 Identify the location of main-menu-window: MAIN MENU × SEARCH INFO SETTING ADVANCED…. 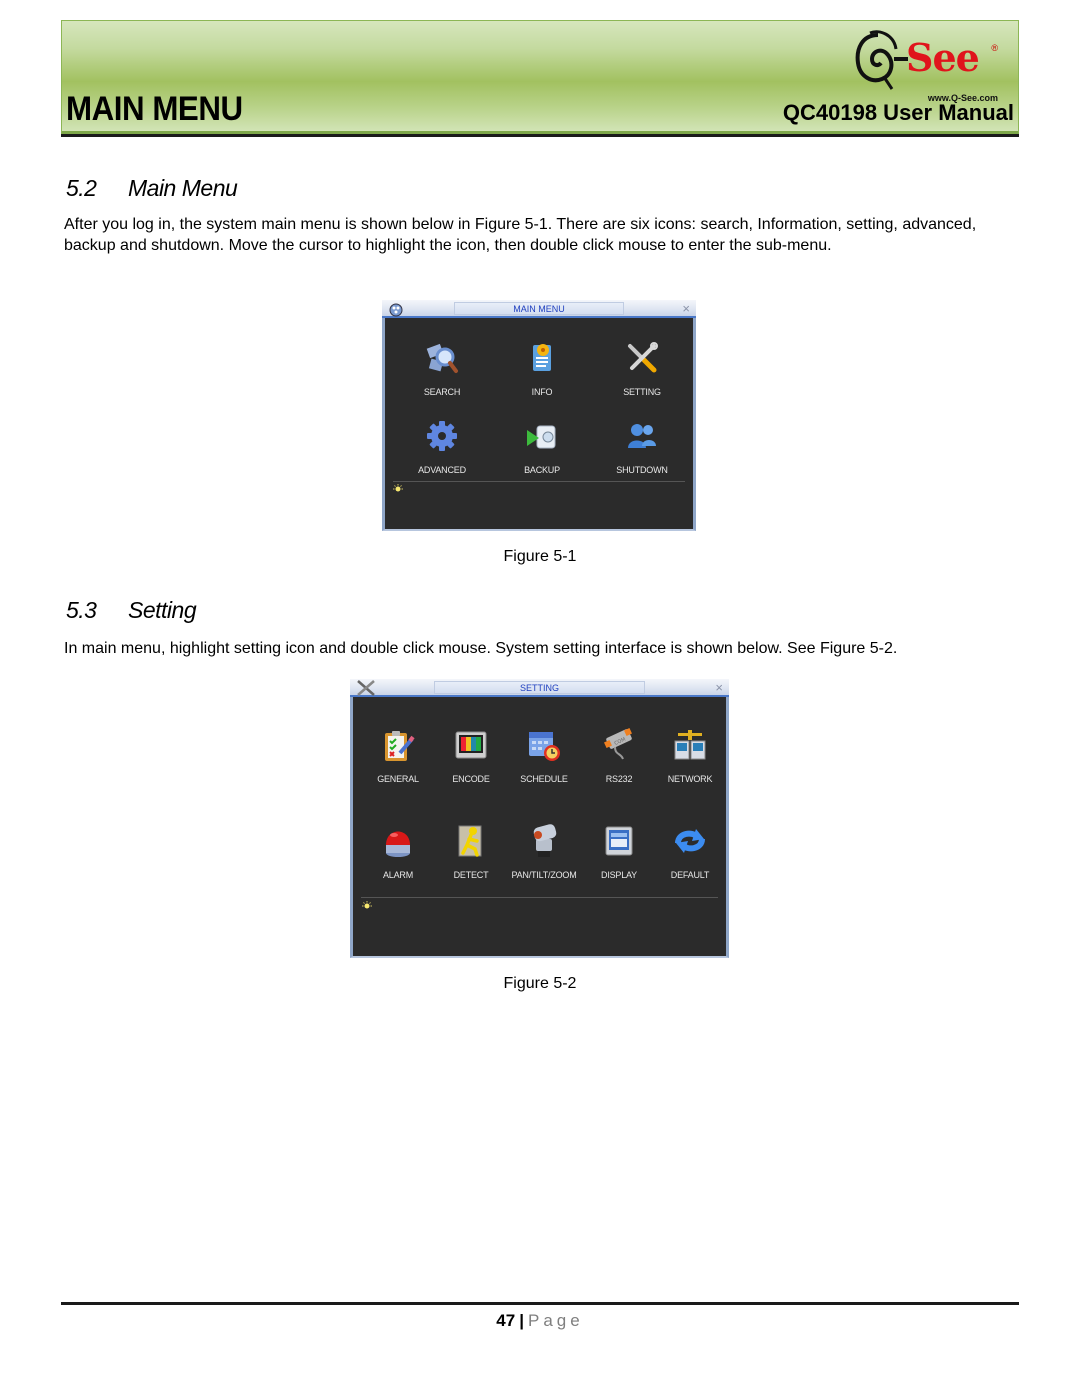
(539, 415).